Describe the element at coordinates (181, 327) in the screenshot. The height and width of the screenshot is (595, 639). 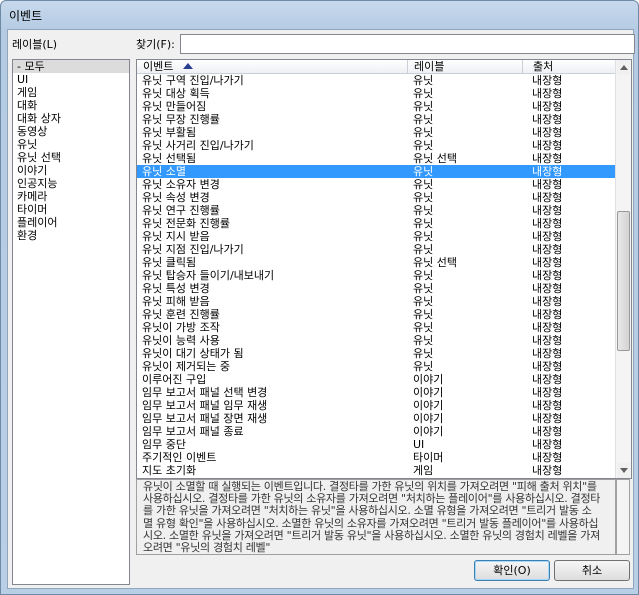
I see `event-name: 유닛이 가방 조작` at that location.